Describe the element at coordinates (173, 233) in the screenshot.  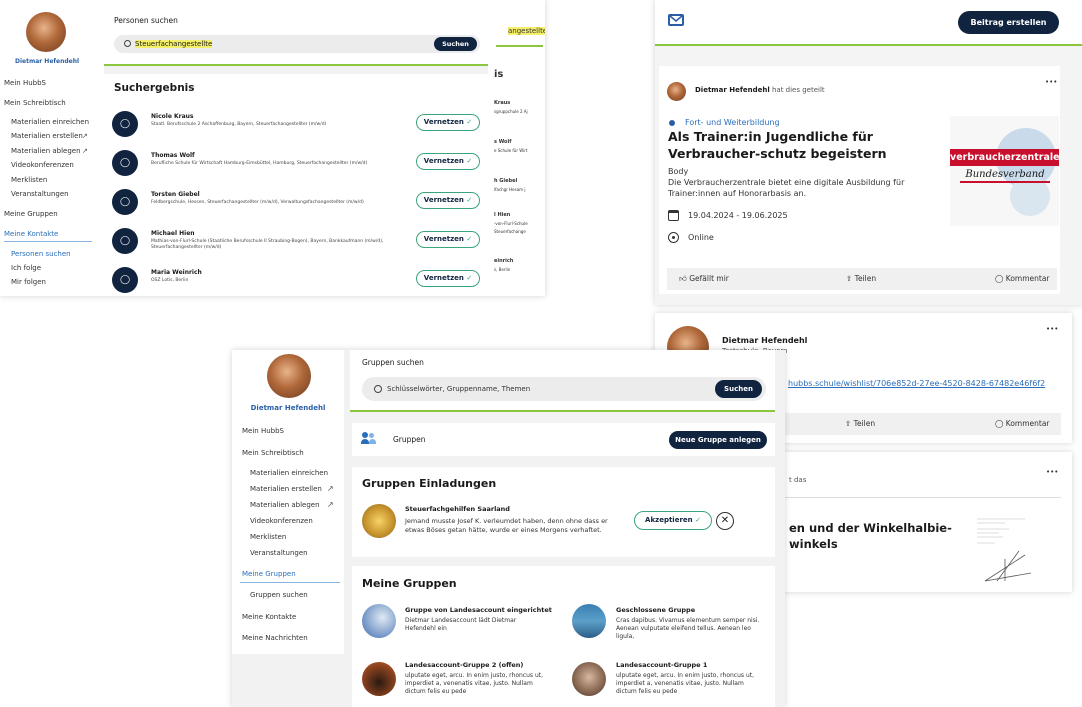
I see `person-name: Michael Hien` at that location.